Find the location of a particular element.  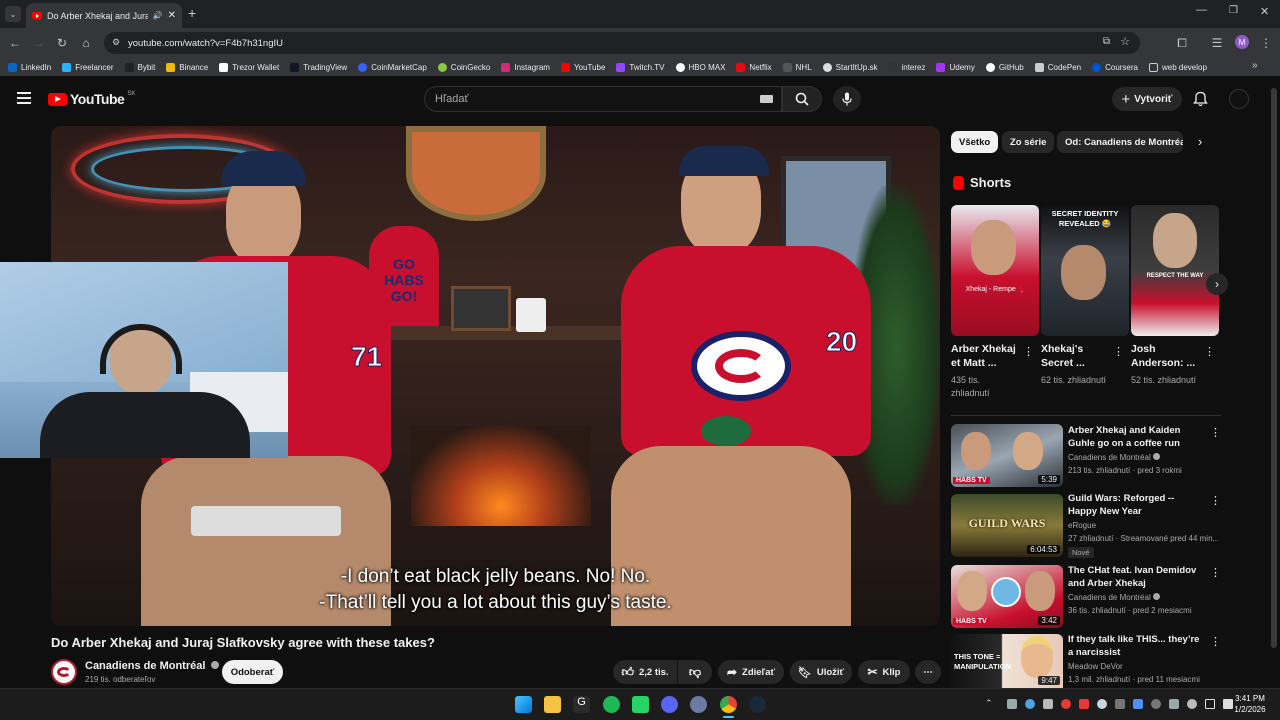

site-info-icon: ⚙ is located at coordinates (116, 42).